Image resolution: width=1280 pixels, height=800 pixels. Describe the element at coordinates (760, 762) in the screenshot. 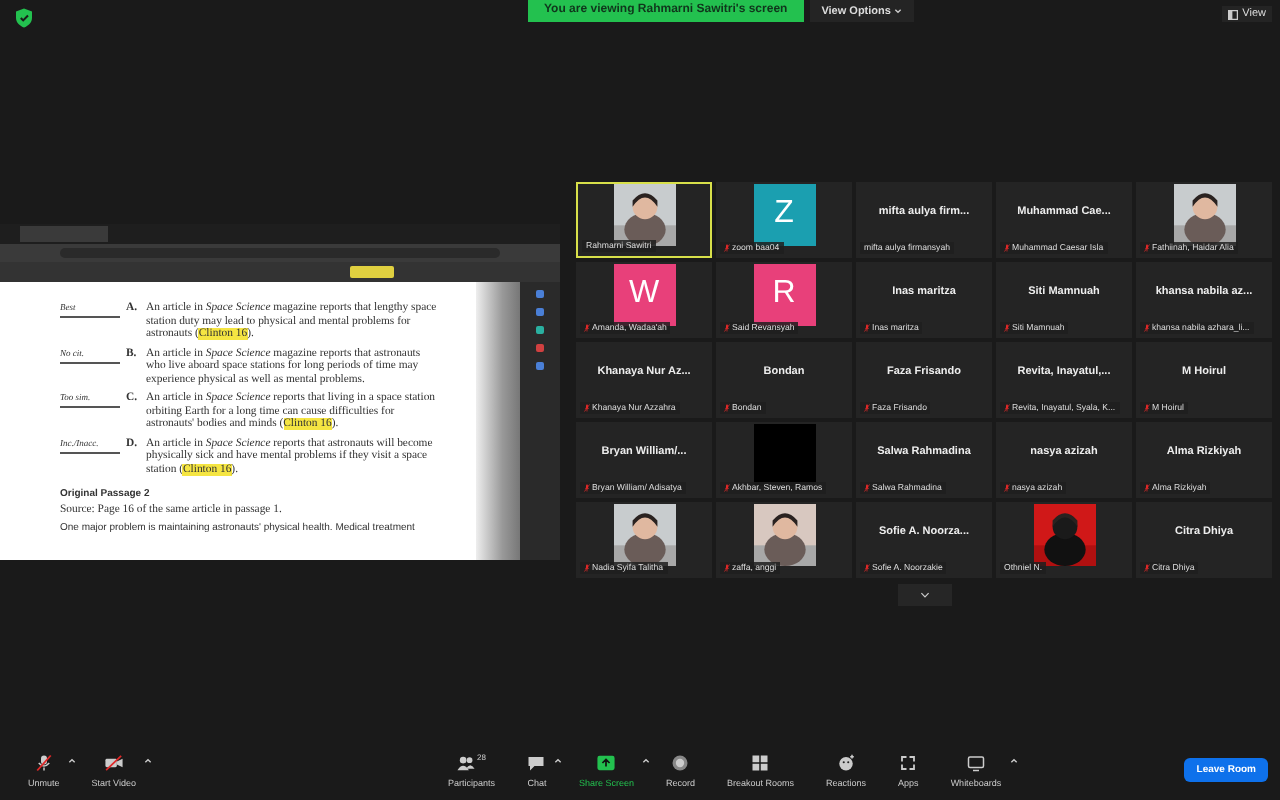

I see `grid-icon` at that location.